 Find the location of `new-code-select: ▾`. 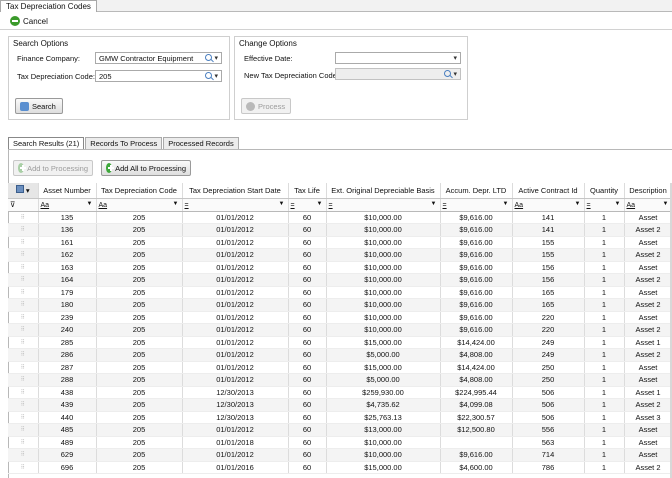

new-code-select: ▾ is located at coordinates (398, 74).